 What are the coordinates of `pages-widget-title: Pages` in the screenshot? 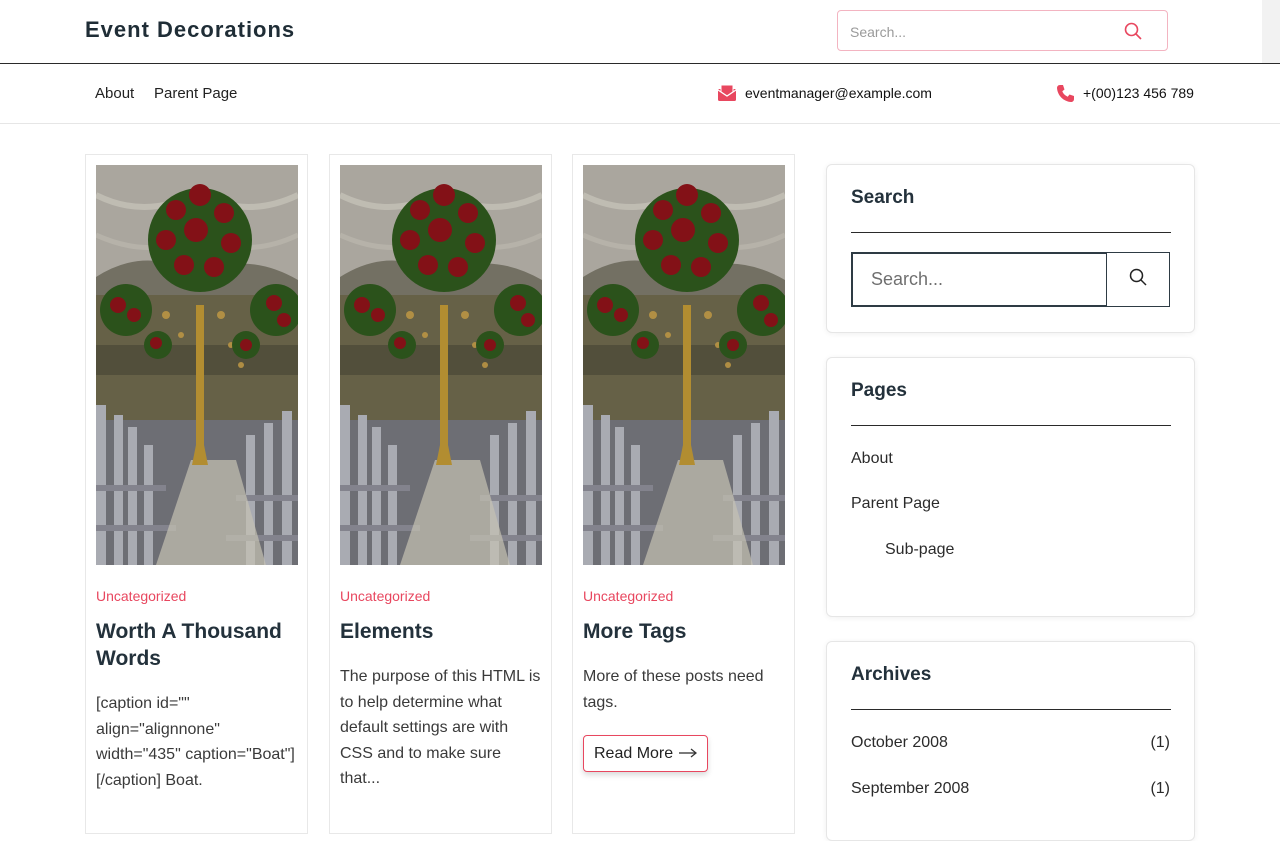 It's located at (879, 390).